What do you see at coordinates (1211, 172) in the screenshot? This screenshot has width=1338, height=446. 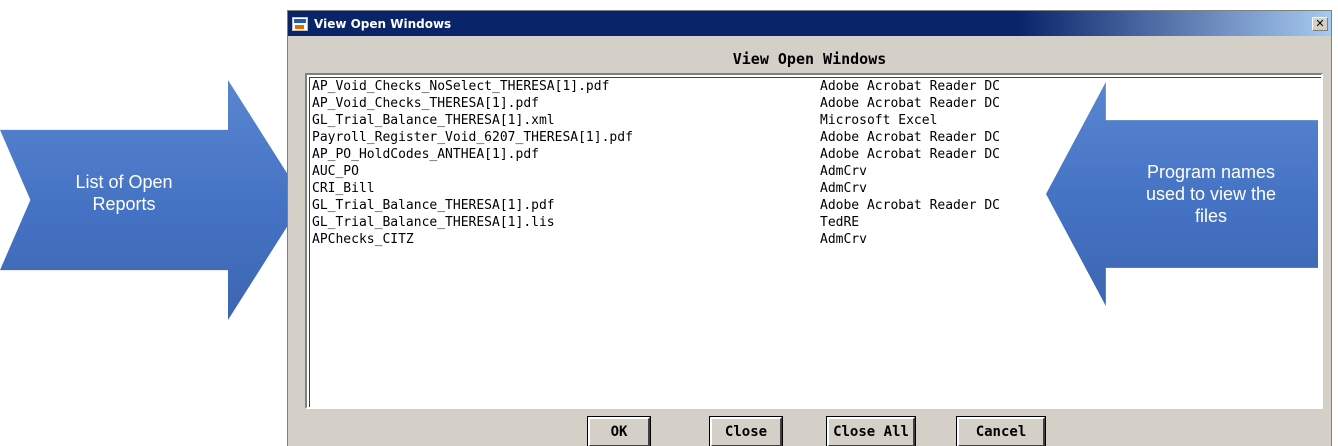 I see `callout-right-line-1: Program names` at bounding box center [1211, 172].